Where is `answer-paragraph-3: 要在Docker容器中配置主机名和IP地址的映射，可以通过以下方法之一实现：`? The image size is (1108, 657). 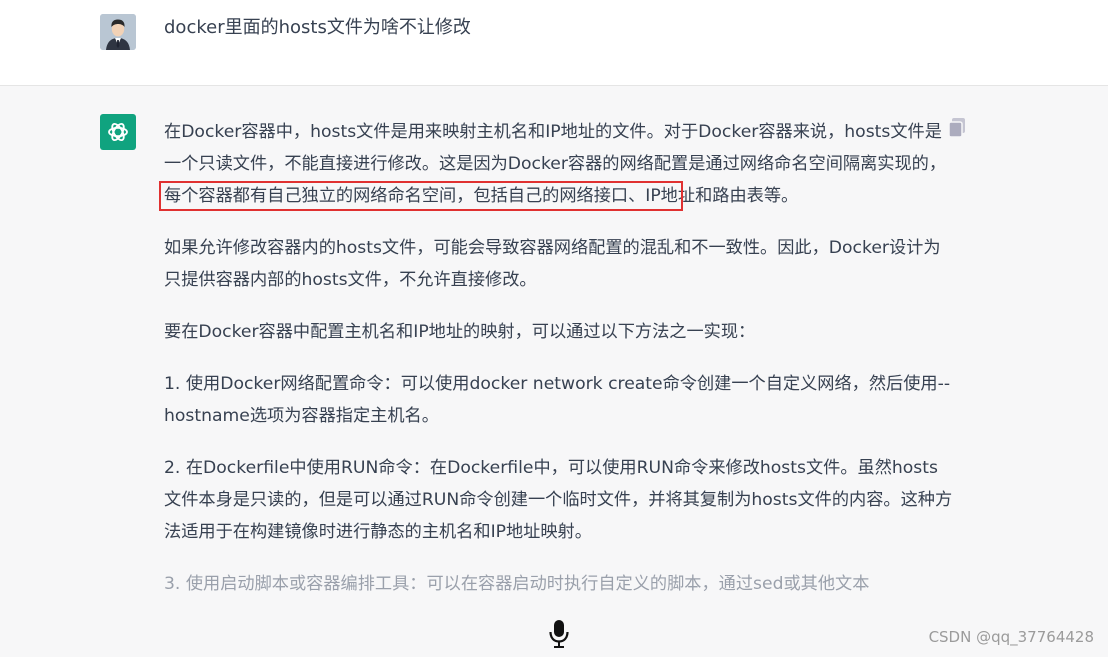
answer-paragraph-3: 要在Docker容器中配置主机名和IP地址的映射，可以通过以下方法之一实现： is located at coordinates (460, 332).